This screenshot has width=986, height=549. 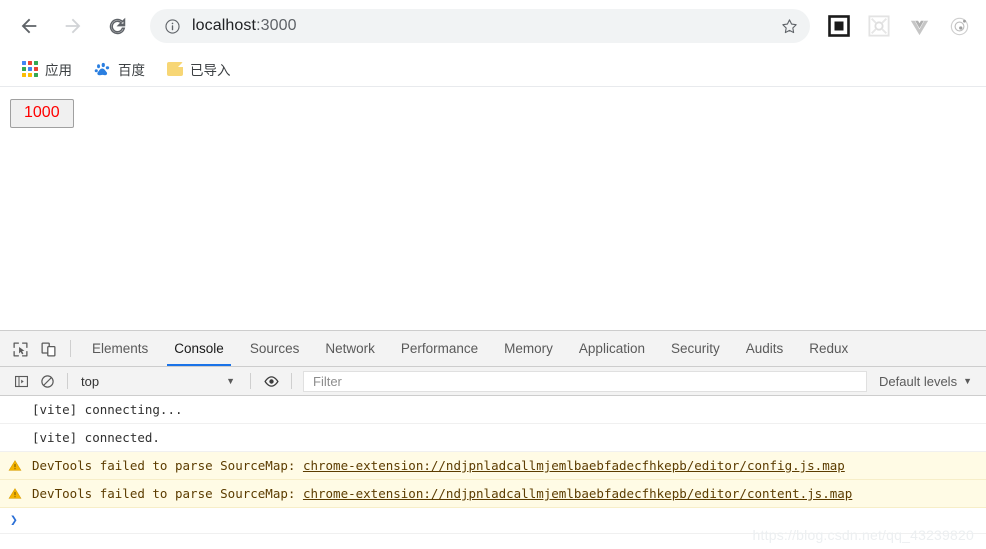 I want to click on pattern-extension-icon, so click(x=879, y=26).